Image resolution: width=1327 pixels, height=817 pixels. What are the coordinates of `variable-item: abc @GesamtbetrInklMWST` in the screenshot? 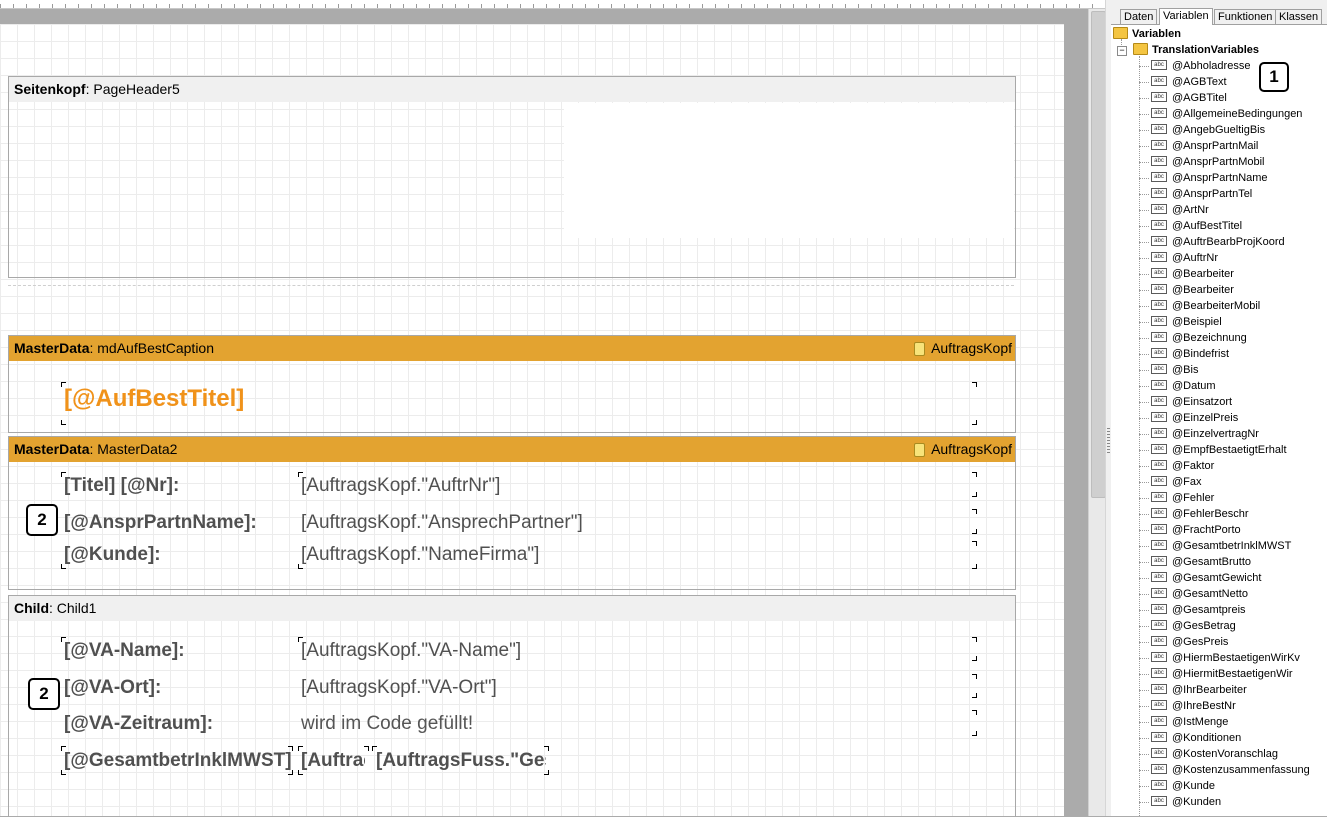 It's located at (1221, 546).